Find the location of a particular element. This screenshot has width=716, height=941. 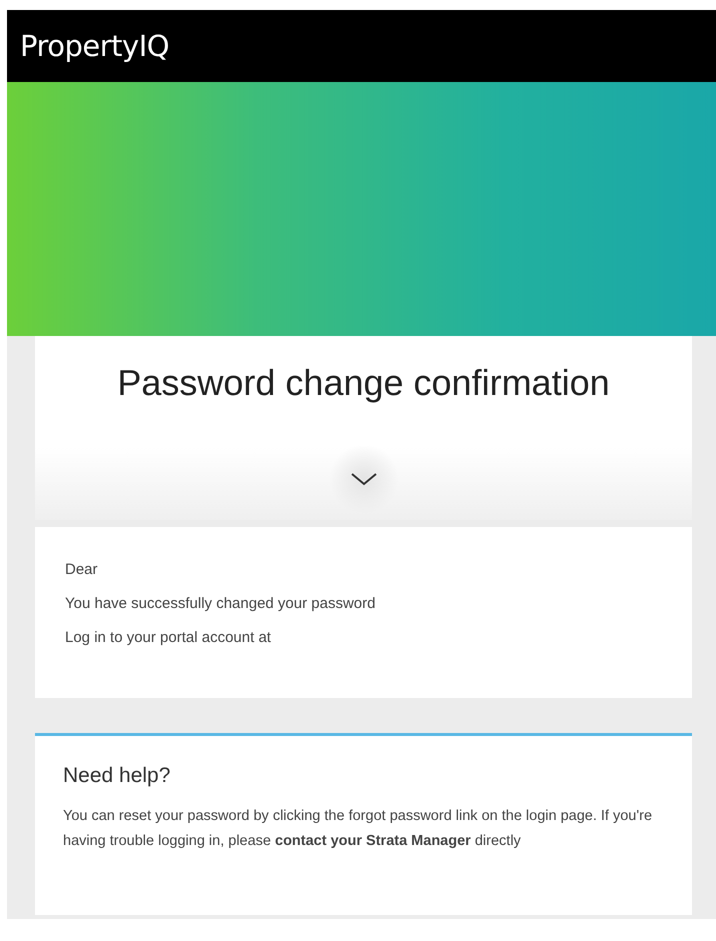

help-text: You can reset your password by clicking the forgot password link on the login page. If you're having trouble logging in, please contact your Strata Manager directly is located at coordinates (358, 829).